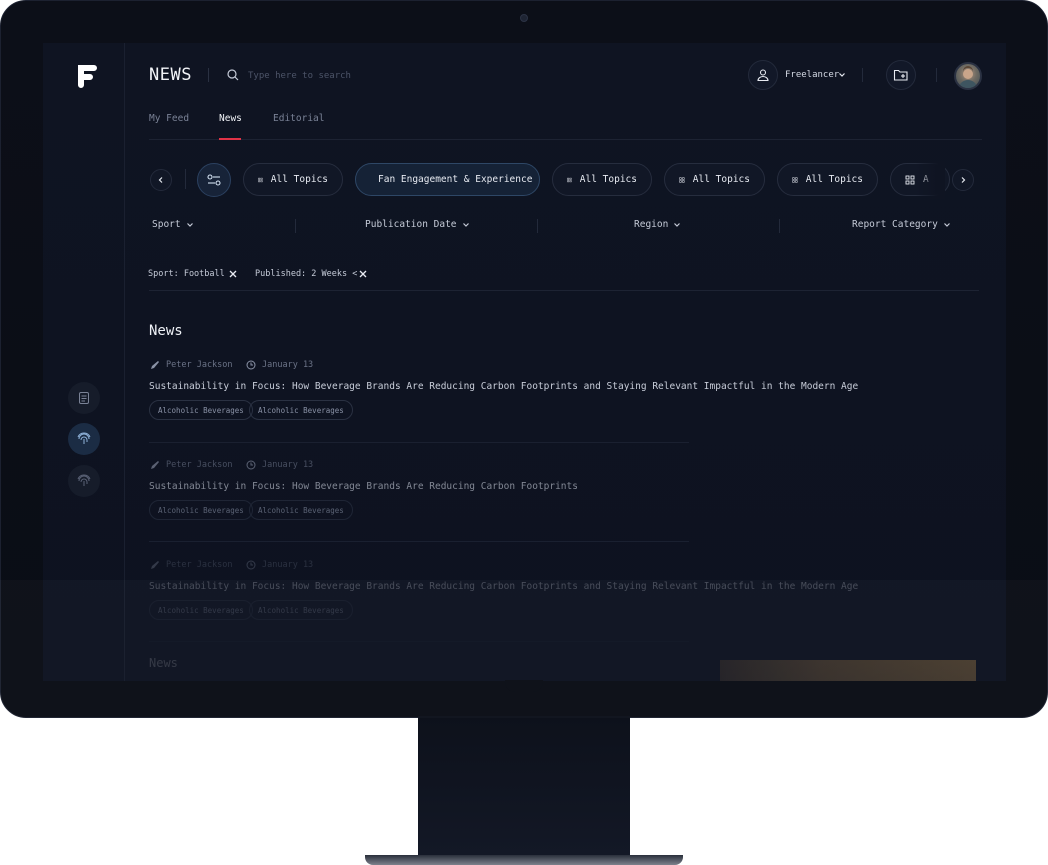 Image resolution: width=1048 pixels, height=865 pixels. I want to click on page-title: NEWS, so click(170, 75).